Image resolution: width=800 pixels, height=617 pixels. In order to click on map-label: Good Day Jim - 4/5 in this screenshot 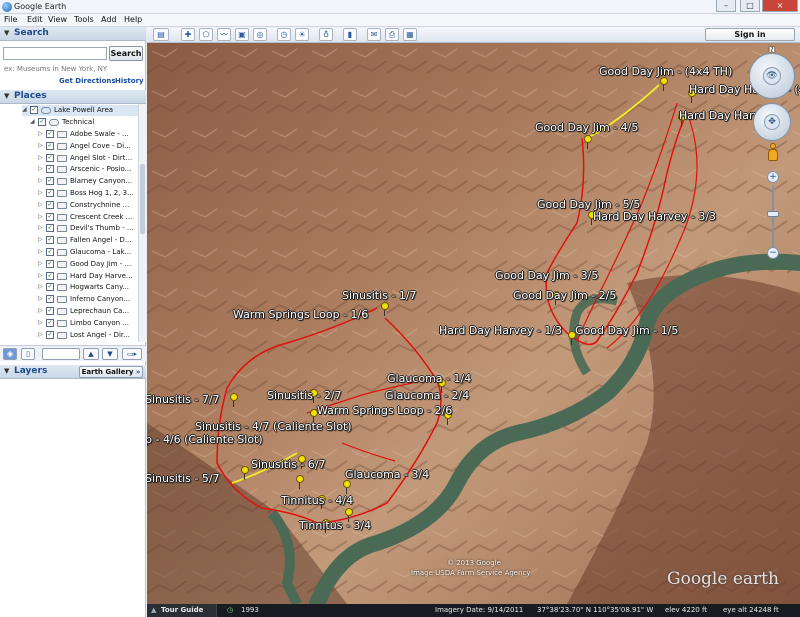, I will do `click(586, 127)`.